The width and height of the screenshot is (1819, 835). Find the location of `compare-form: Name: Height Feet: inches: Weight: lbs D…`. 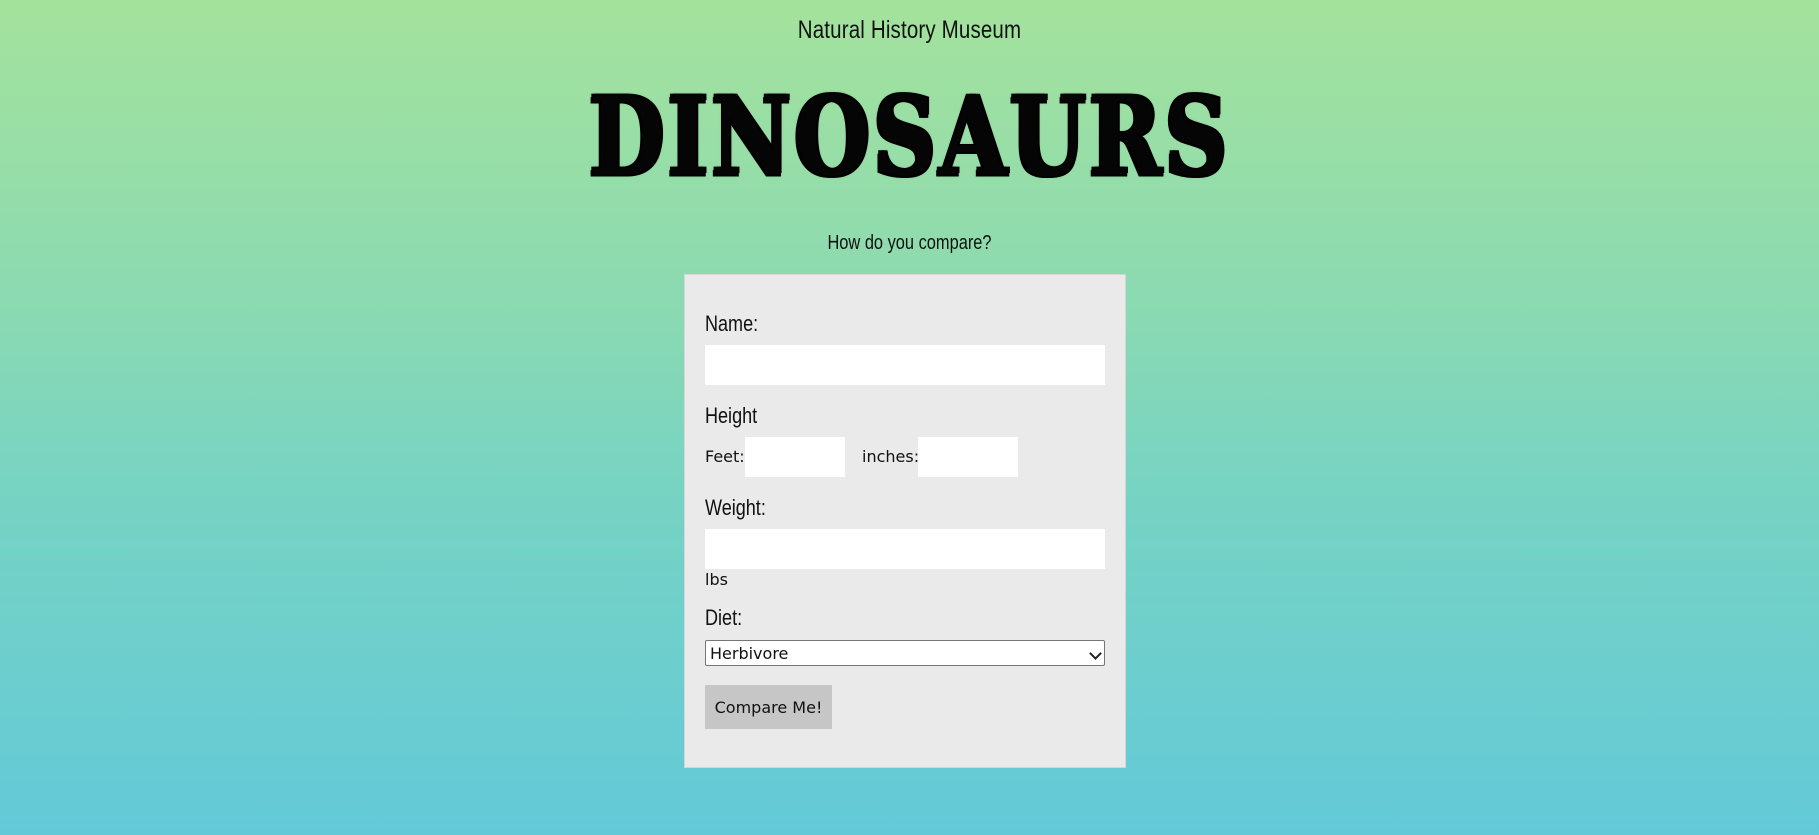

compare-form: Name: Height Feet: inches: Weight: lbs D… is located at coordinates (905, 521).